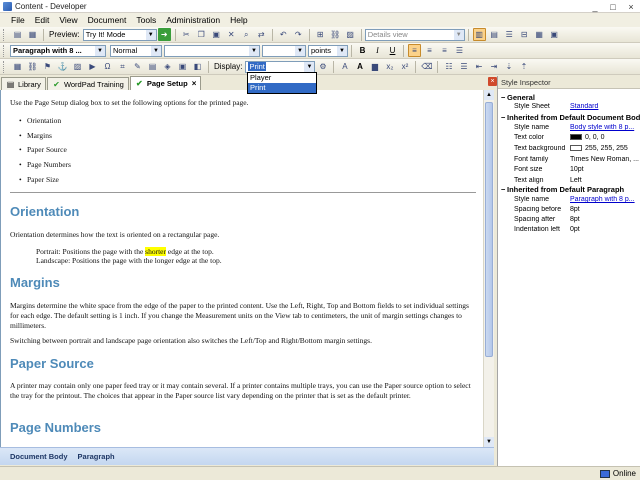 This screenshot has height=480, width=640. What do you see at coordinates (282, 88) in the screenshot?
I see `display-option-print: Print` at bounding box center [282, 88].